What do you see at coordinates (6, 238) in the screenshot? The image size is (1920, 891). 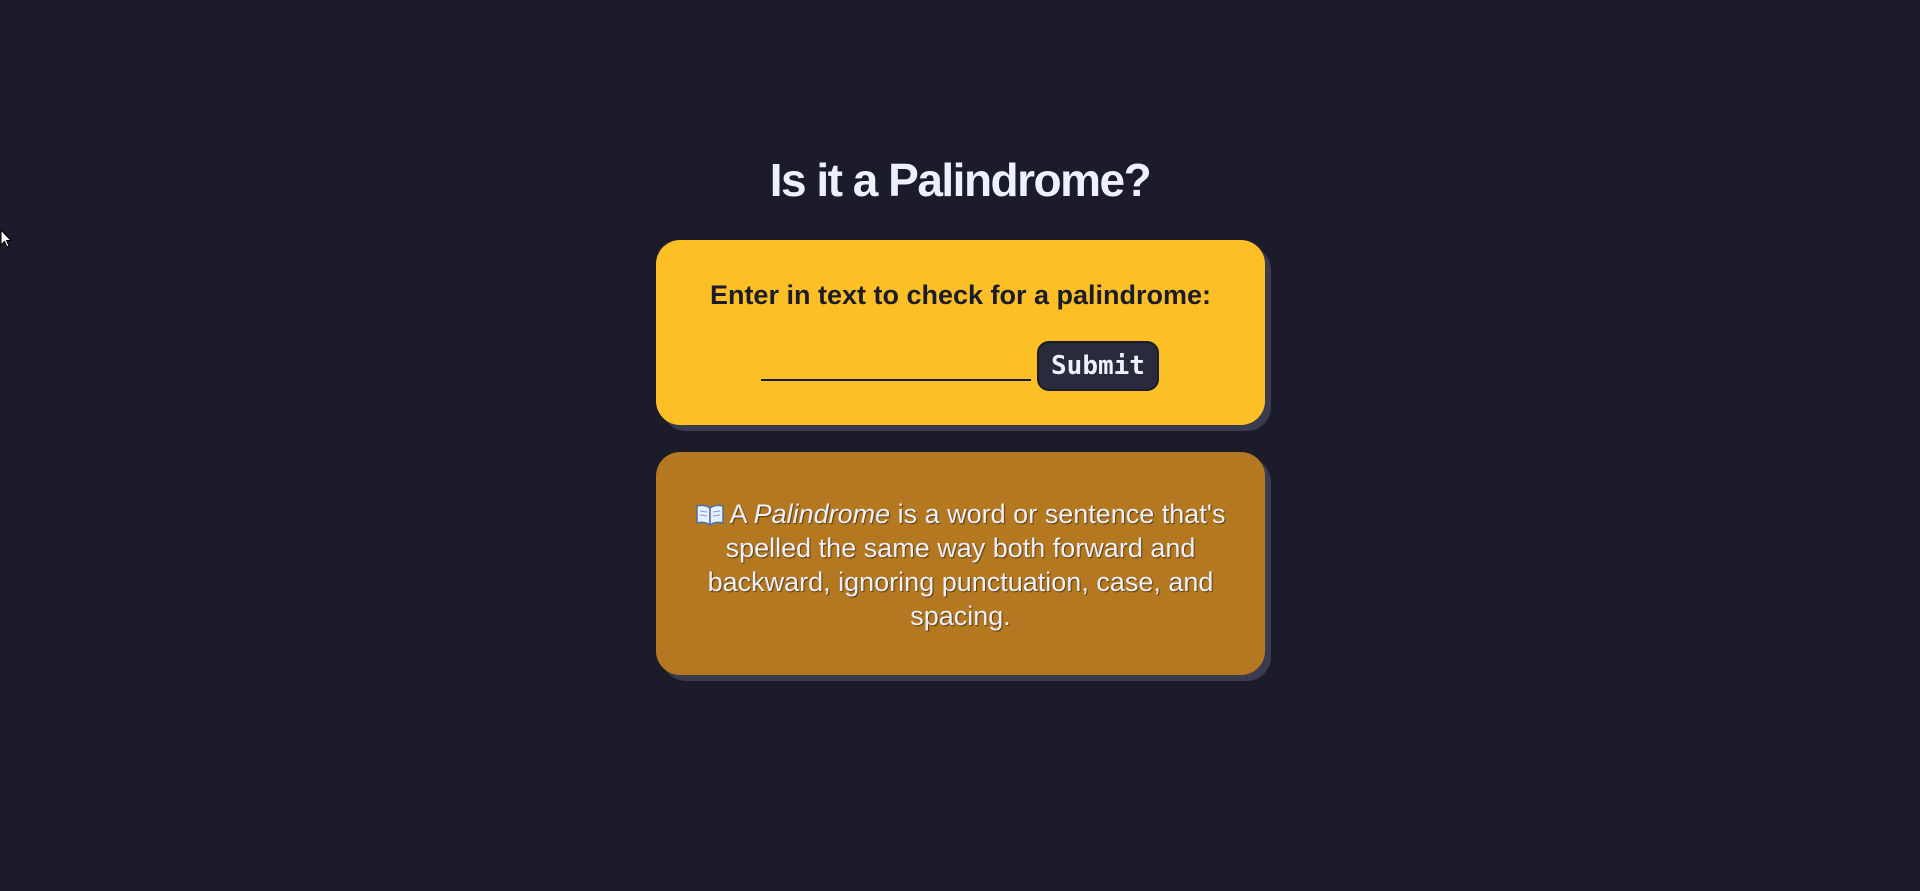 I see `mouse-cursor-icon` at bounding box center [6, 238].